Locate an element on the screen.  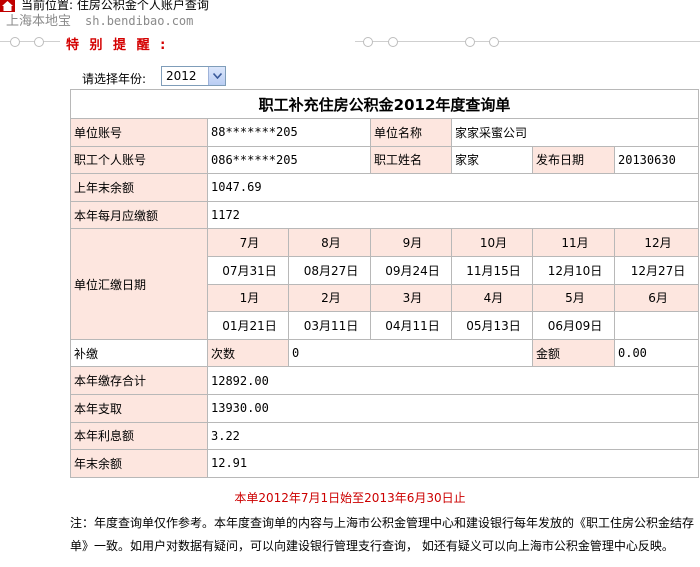
unit-name-label: 单位名称 is located at coordinates (411, 132).